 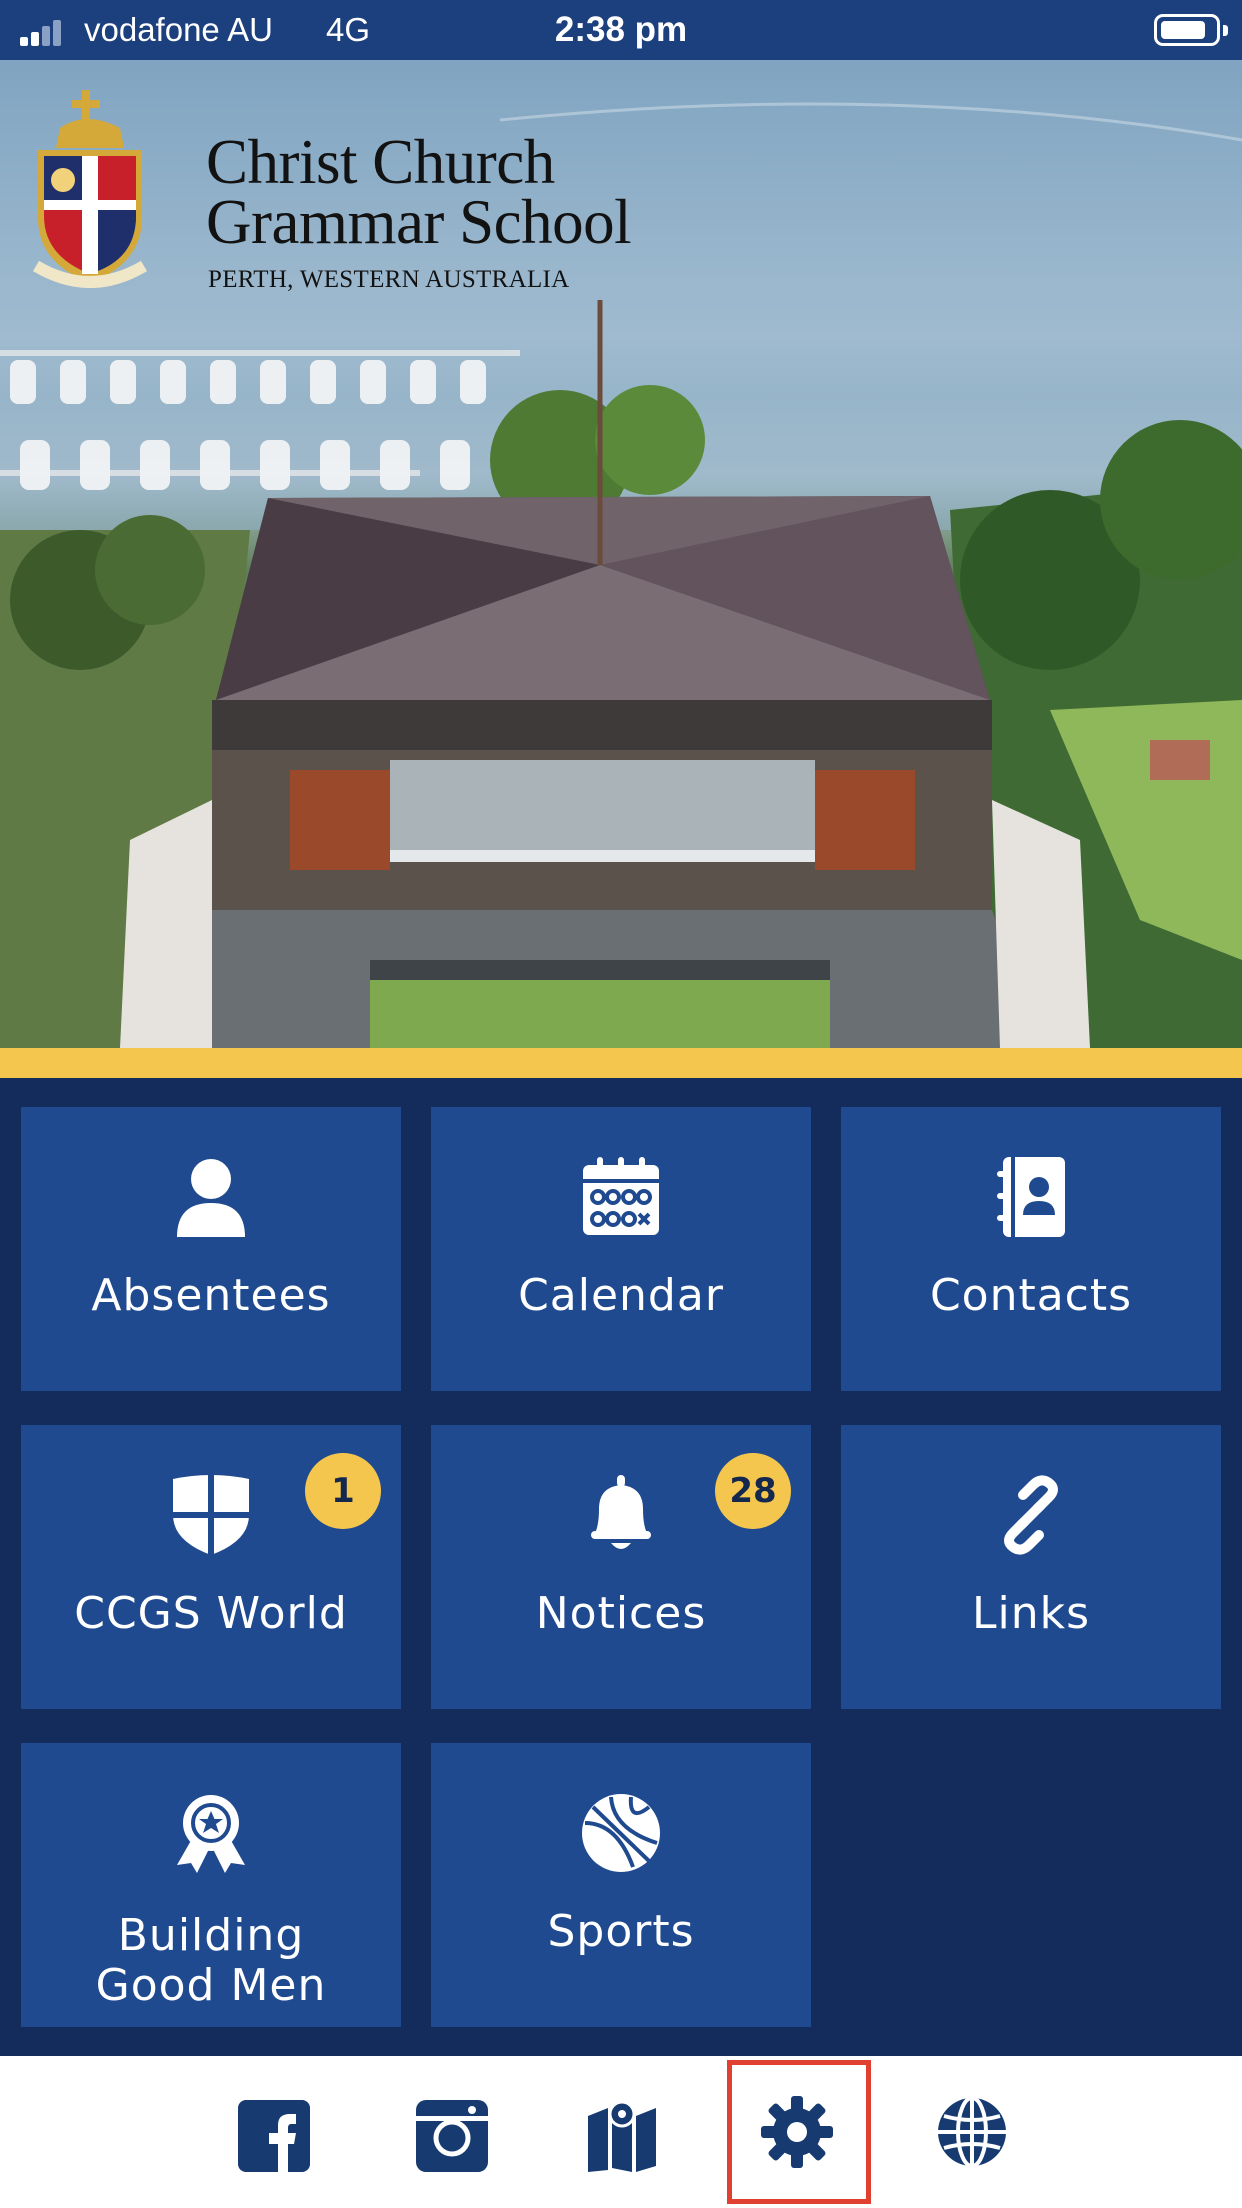 I want to click on tile-links-label: Links, so click(x=1031, y=1613).